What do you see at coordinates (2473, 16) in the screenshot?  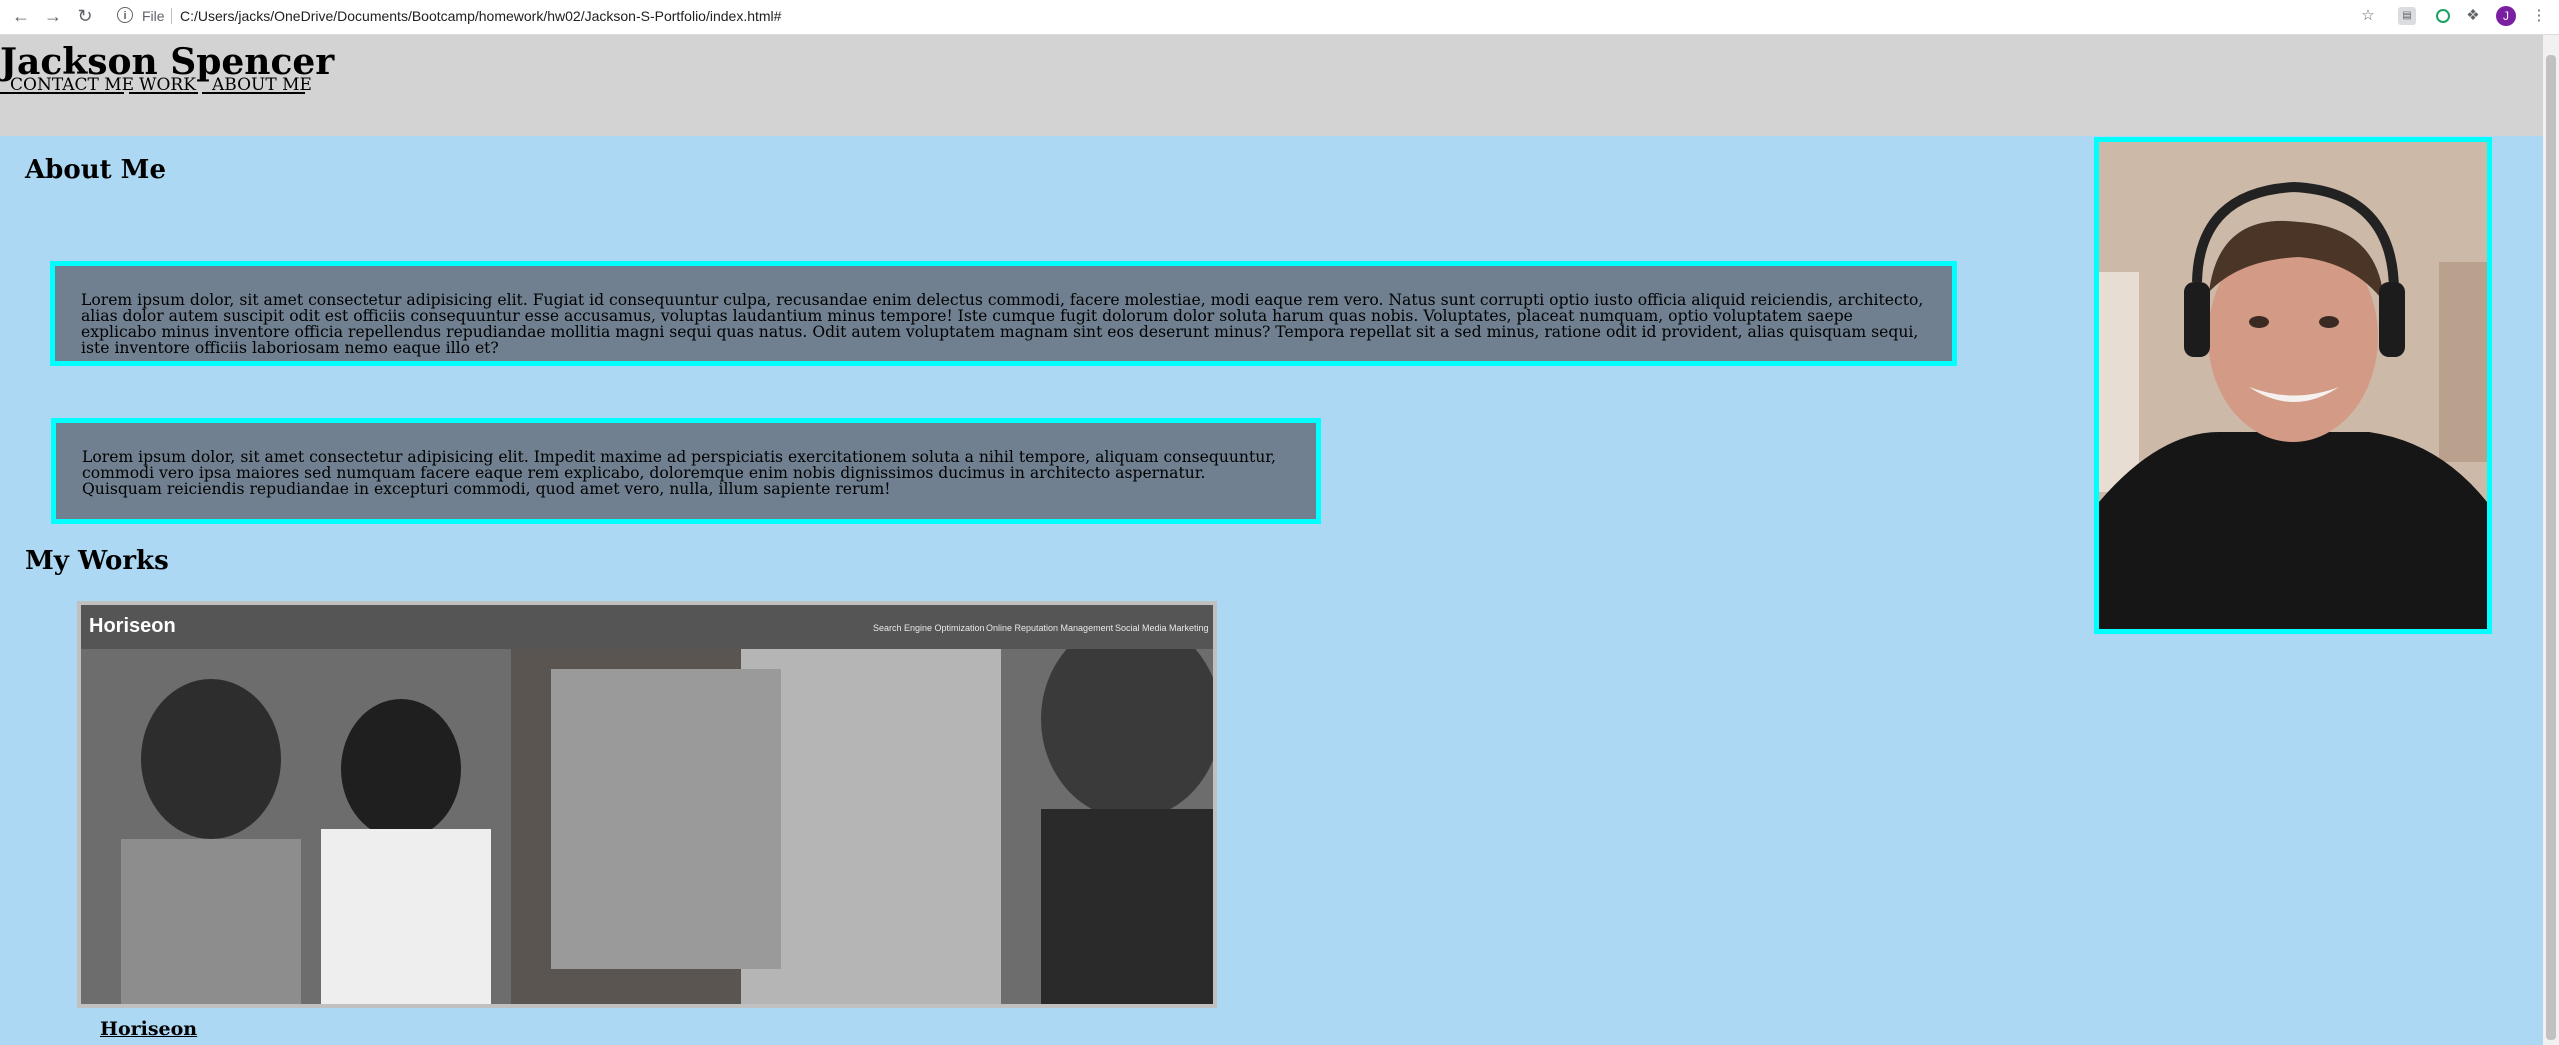 I see `extensions-puzzle-icon: ❖` at bounding box center [2473, 16].